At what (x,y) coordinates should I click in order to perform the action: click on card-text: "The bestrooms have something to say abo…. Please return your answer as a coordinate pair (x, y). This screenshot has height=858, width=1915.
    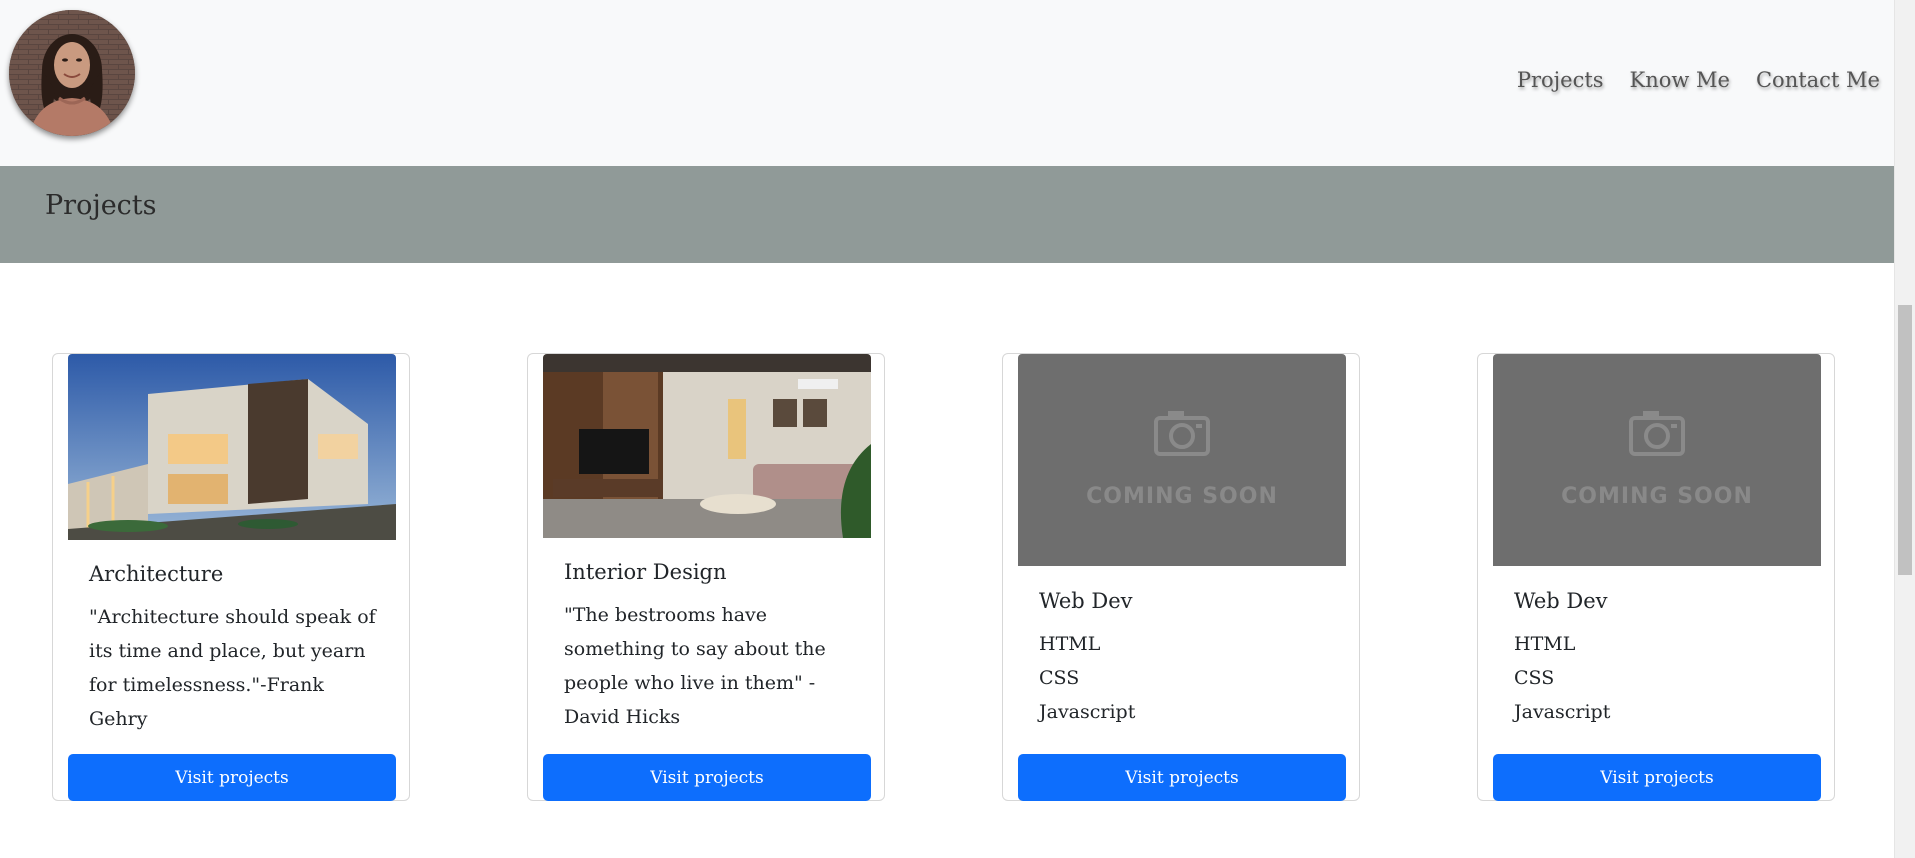
    Looking at the image, I should click on (695, 666).